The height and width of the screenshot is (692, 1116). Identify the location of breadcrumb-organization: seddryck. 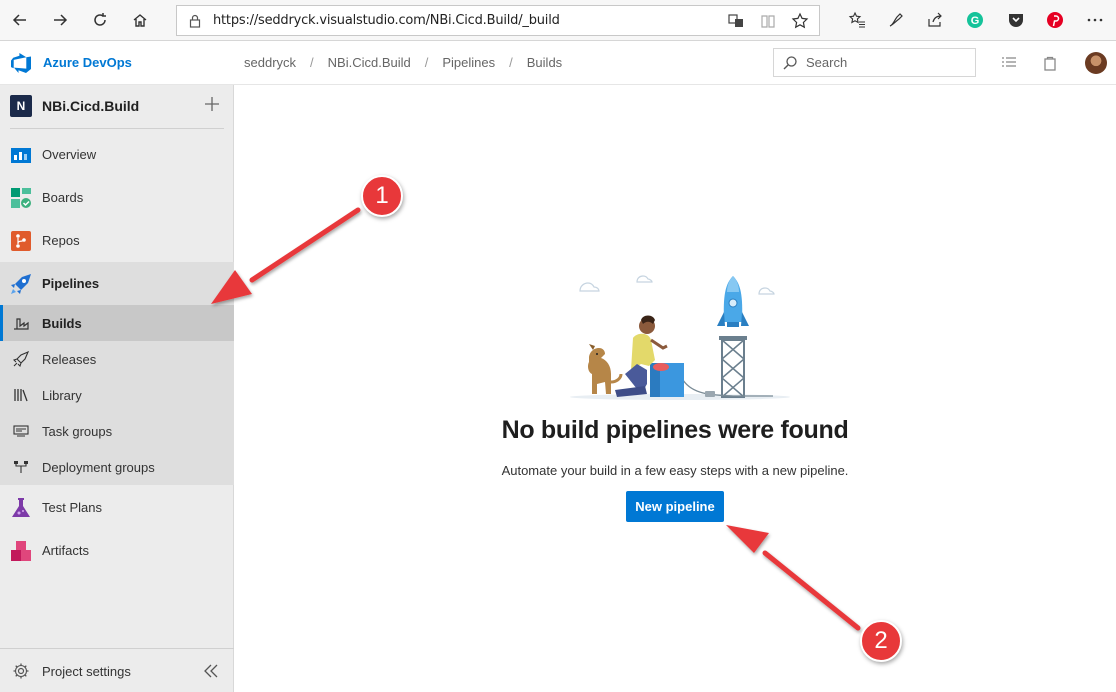
(270, 62).